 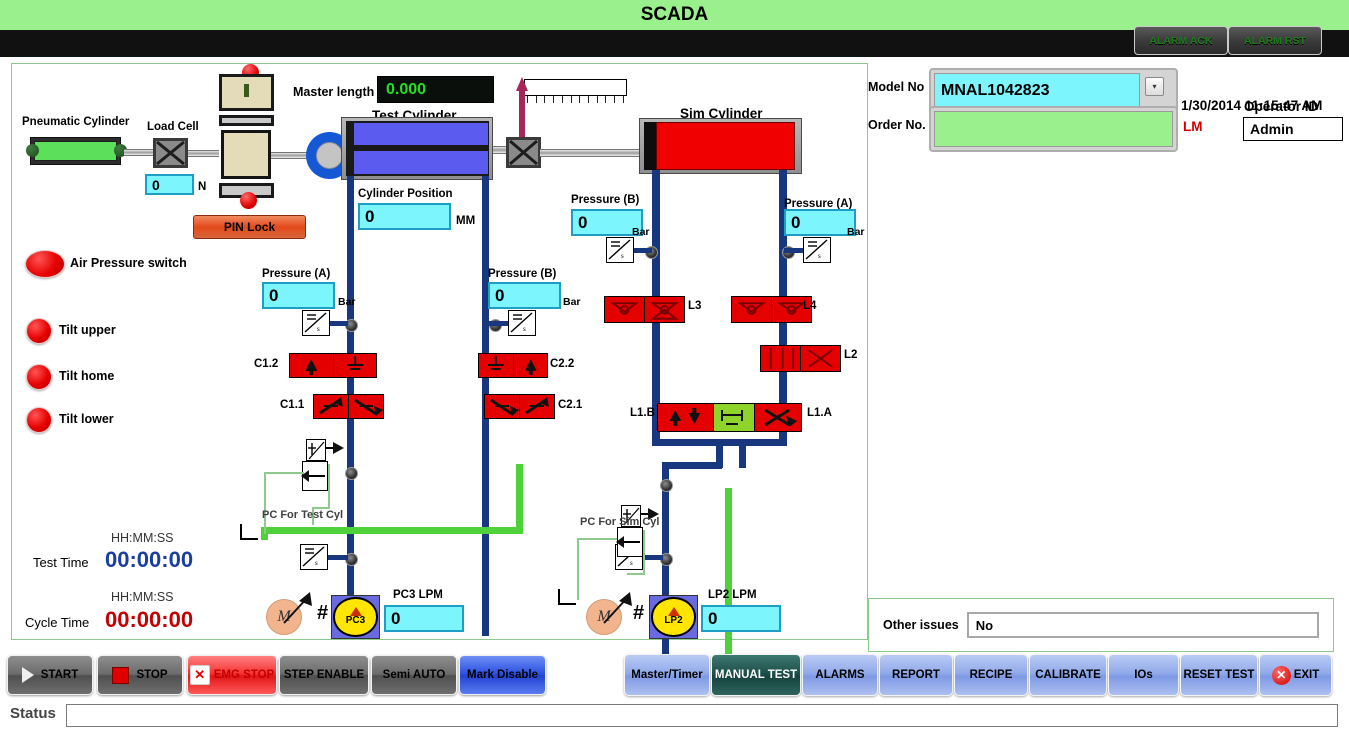 What do you see at coordinates (199, 675) in the screenshot?
I see `x-box-icon: ✕` at bounding box center [199, 675].